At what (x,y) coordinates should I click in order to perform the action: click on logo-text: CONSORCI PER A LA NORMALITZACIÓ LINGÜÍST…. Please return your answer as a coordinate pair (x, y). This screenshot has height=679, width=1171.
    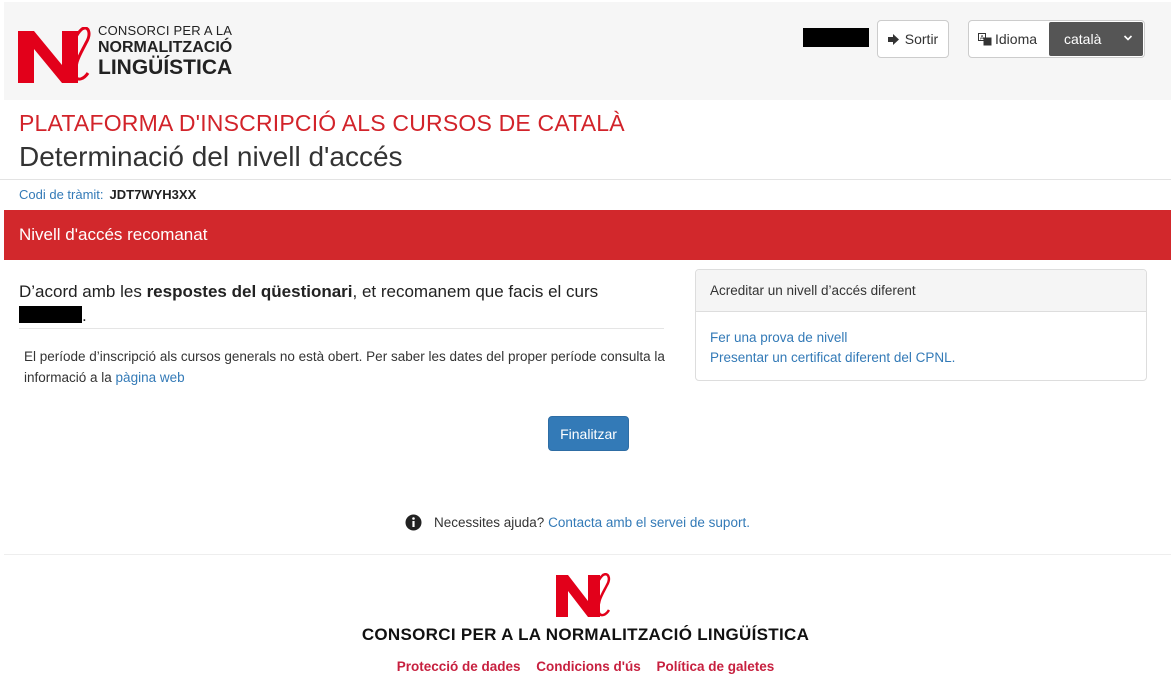
    Looking at the image, I should click on (165, 51).